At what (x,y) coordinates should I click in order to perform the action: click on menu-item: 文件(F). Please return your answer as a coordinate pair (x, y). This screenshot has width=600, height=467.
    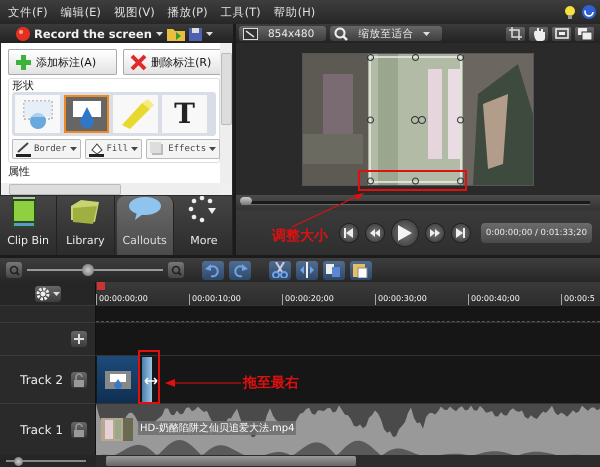
    Looking at the image, I should click on (30, 12).